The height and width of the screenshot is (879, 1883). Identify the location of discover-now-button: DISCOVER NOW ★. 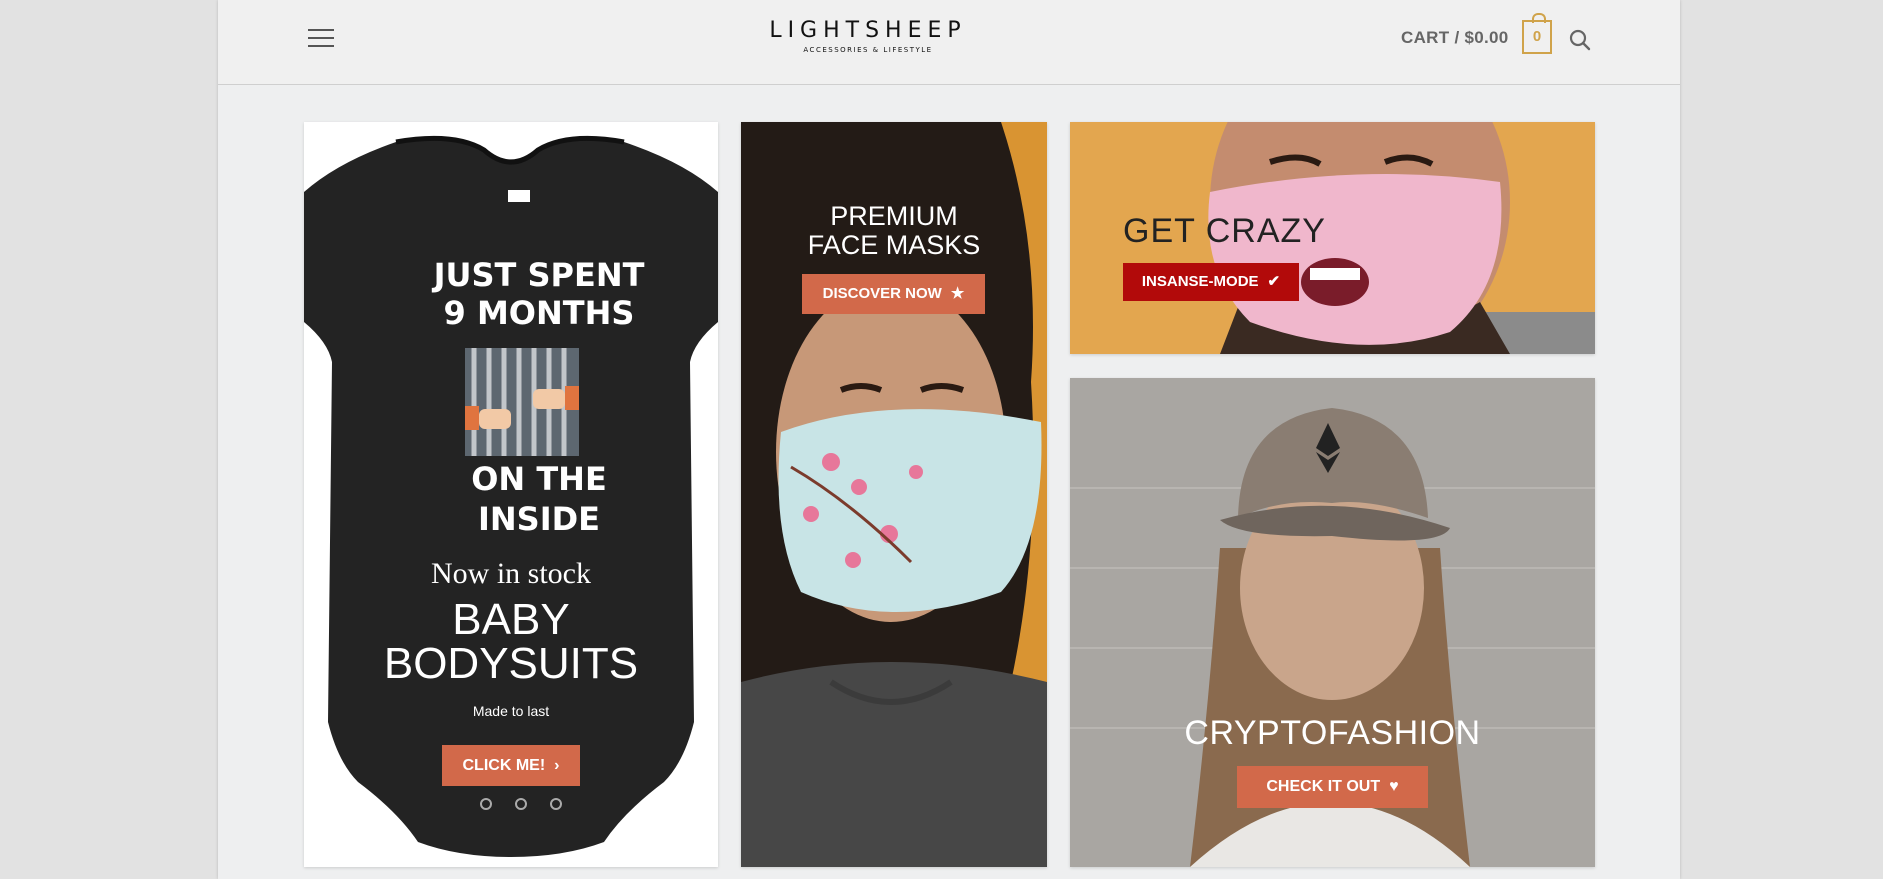
(893, 294).